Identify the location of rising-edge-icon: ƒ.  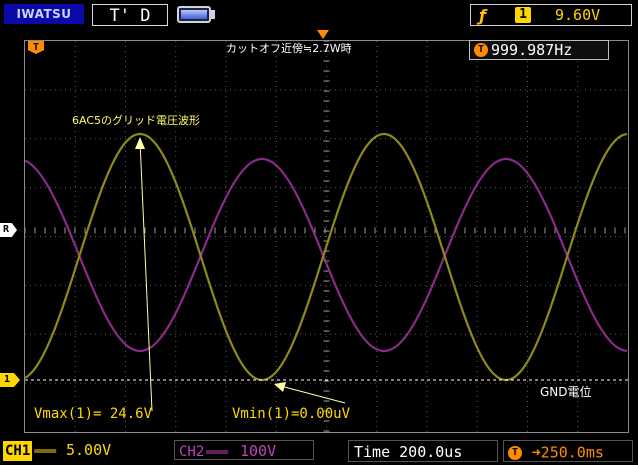
(482, 15).